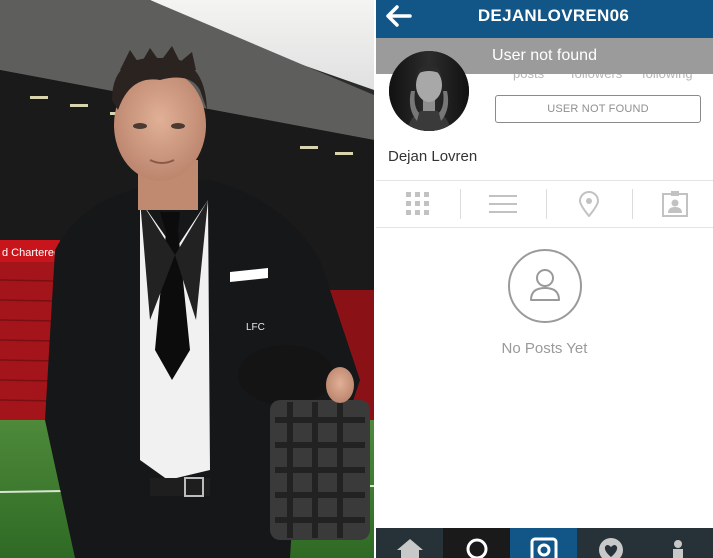 This screenshot has height=558, width=713. What do you see at coordinates (589, 204) in the screenshot?
I see `tab-map` at bounding box center [589, 204].